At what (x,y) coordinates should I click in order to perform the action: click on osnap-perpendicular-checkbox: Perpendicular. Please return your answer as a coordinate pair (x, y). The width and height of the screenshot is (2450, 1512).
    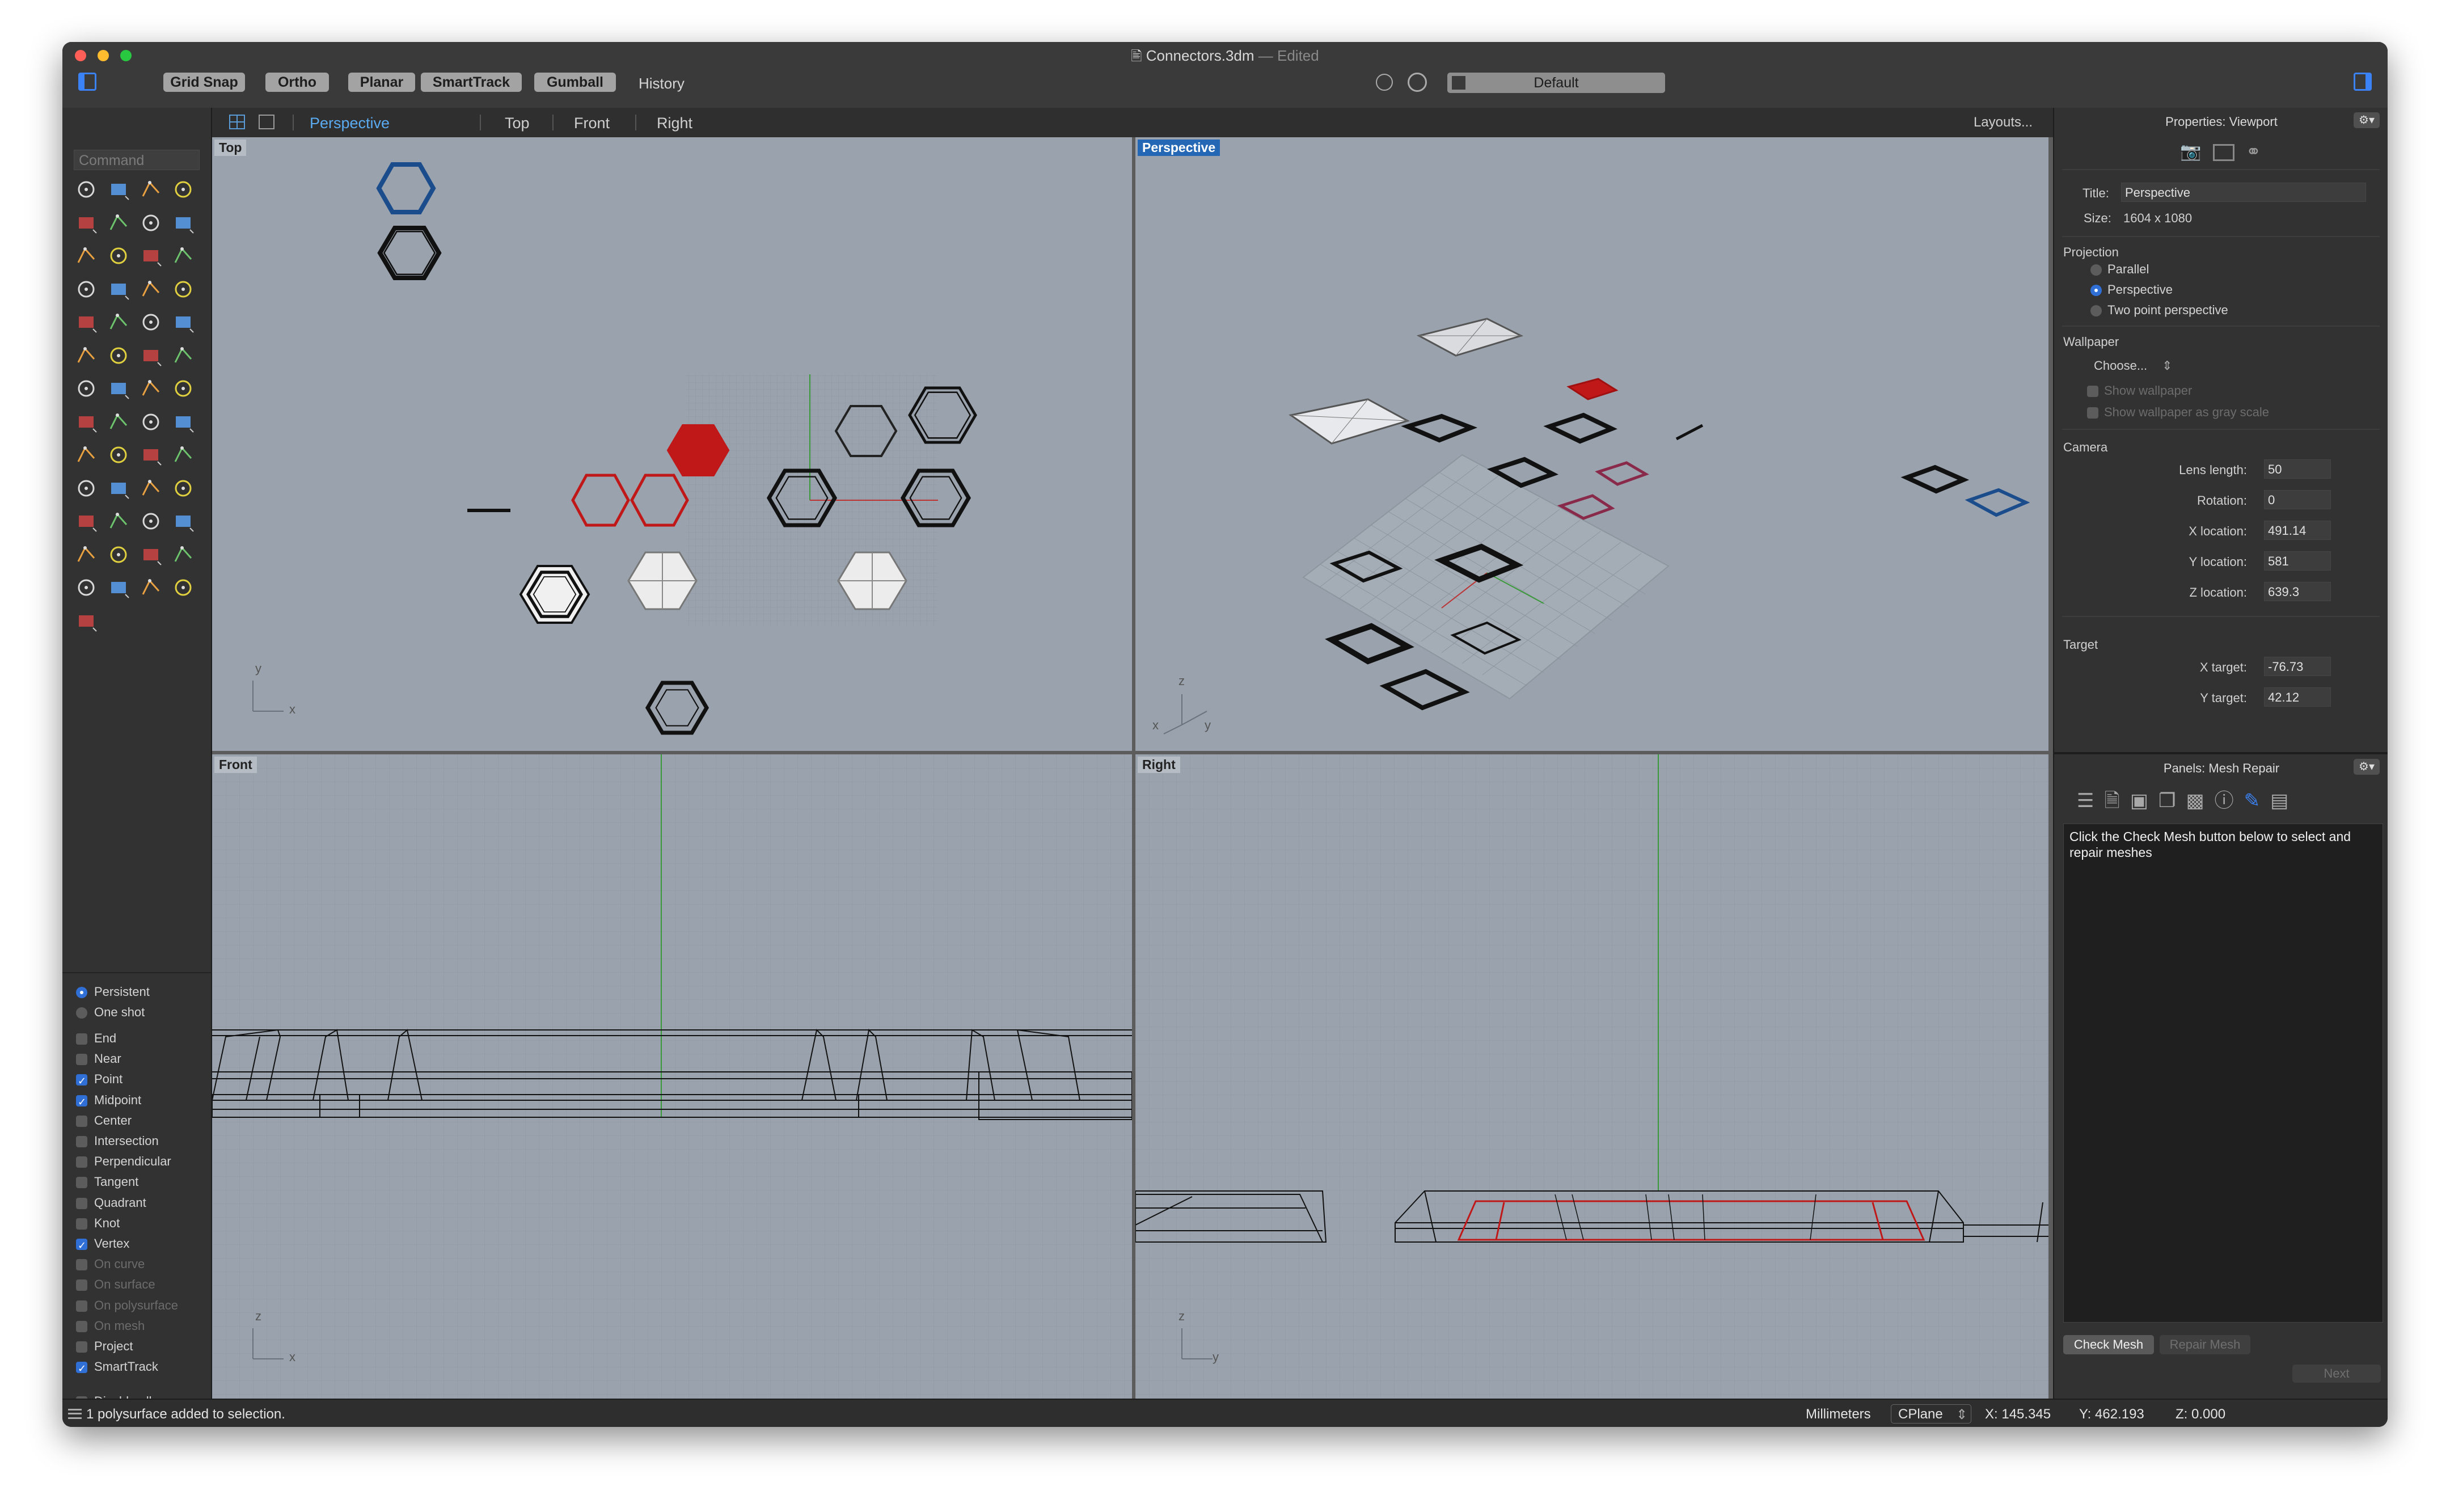
    Looking at the image, I should click on (124, 1161).